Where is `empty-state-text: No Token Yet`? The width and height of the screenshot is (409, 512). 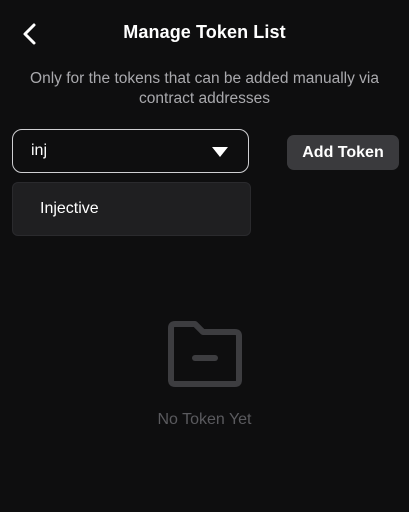
empty-state-text: No Token Yet is located at coordinates (204, 419).